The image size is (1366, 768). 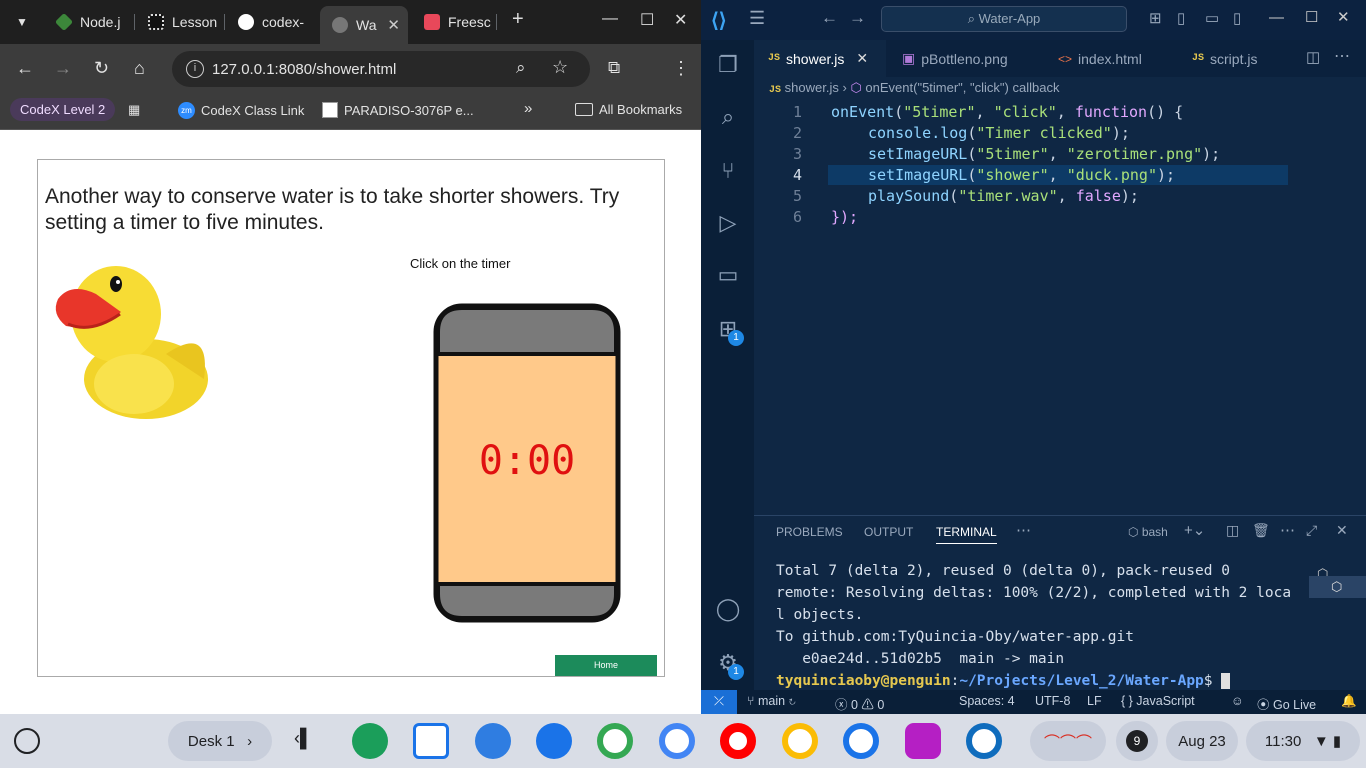 What do you see at coordinates (800, 741) in the screenshot?
I see `photos-icon` at bounding box center [800, 741].